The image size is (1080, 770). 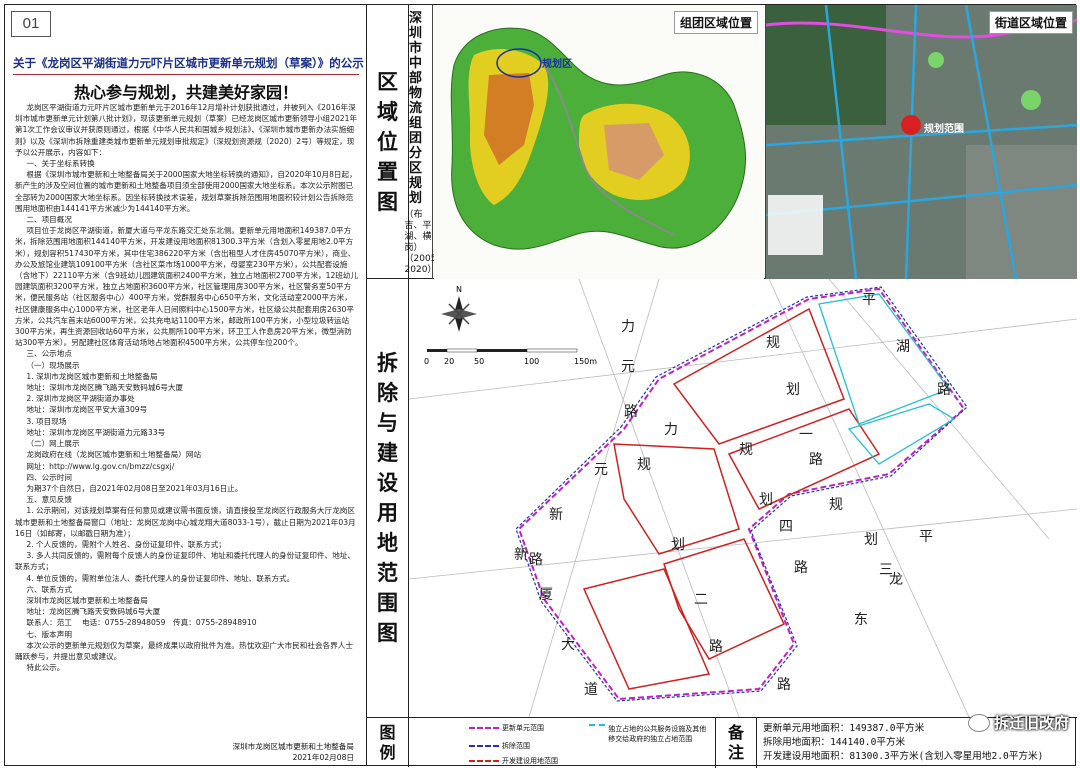 What do you see at coordinates (795, 225) in the screenshot?
I see `street-legend-box` at bounding box center [795, 225].